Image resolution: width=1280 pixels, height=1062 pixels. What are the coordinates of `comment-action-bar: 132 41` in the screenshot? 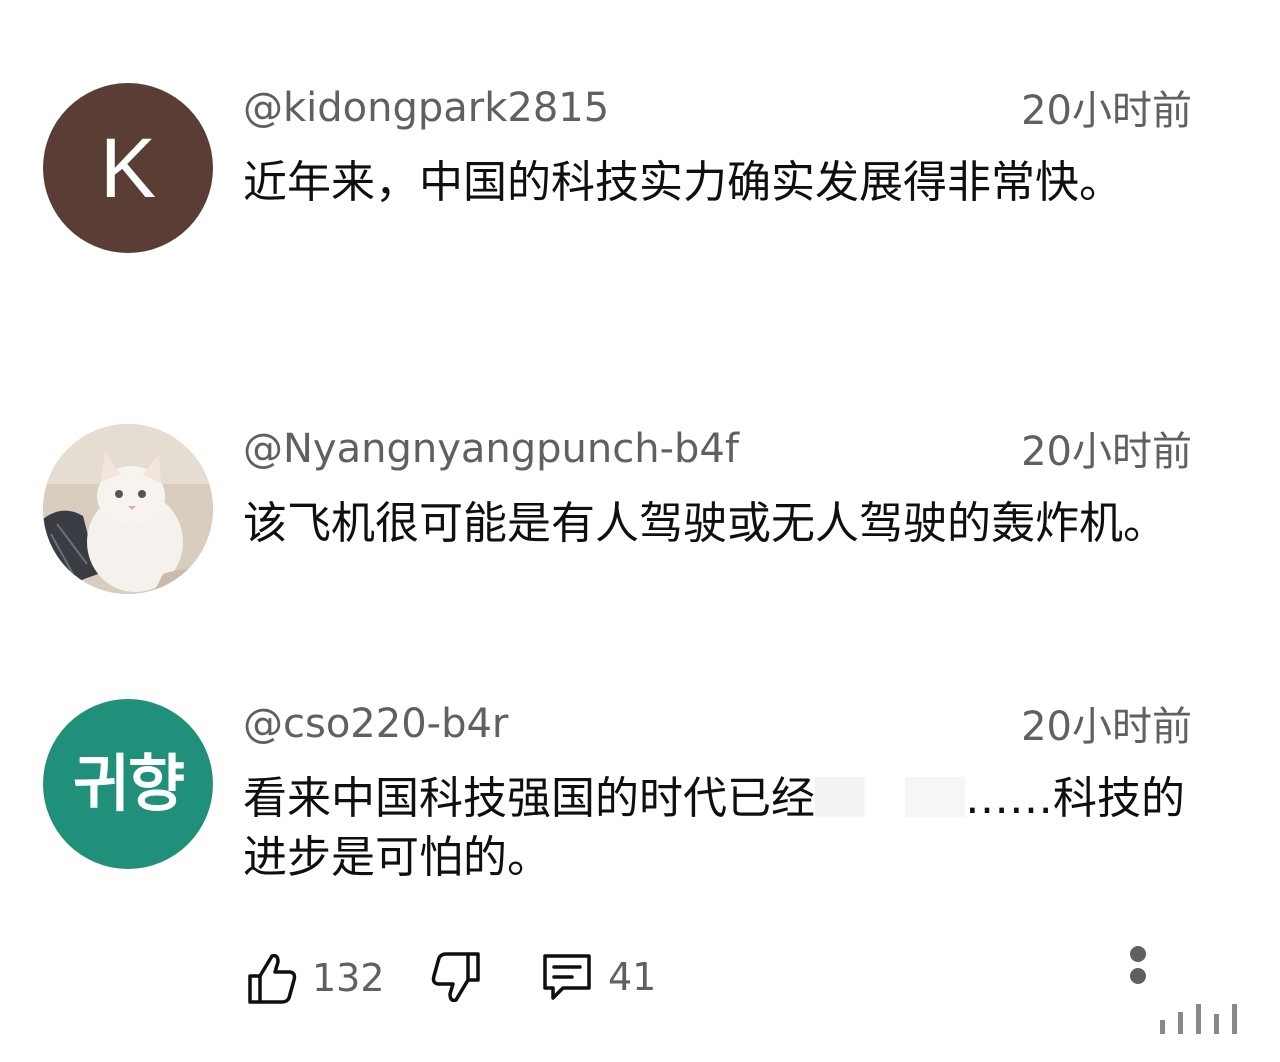 It's located at (640, 980).